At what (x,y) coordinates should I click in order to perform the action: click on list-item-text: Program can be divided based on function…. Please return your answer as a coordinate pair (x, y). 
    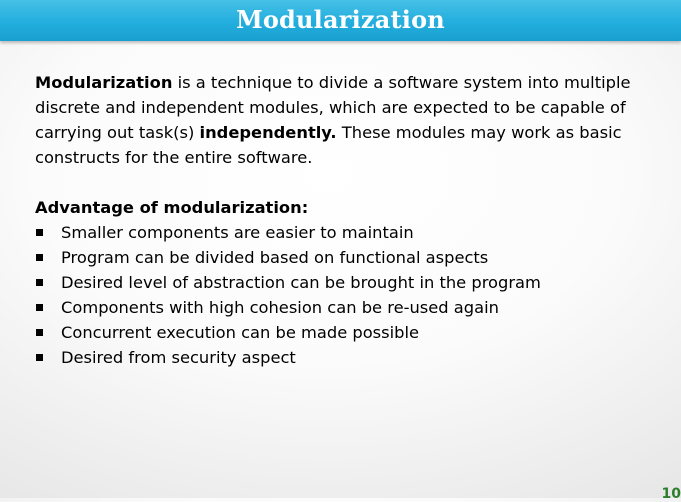
    Looking at the image, I should click on (275, 257).